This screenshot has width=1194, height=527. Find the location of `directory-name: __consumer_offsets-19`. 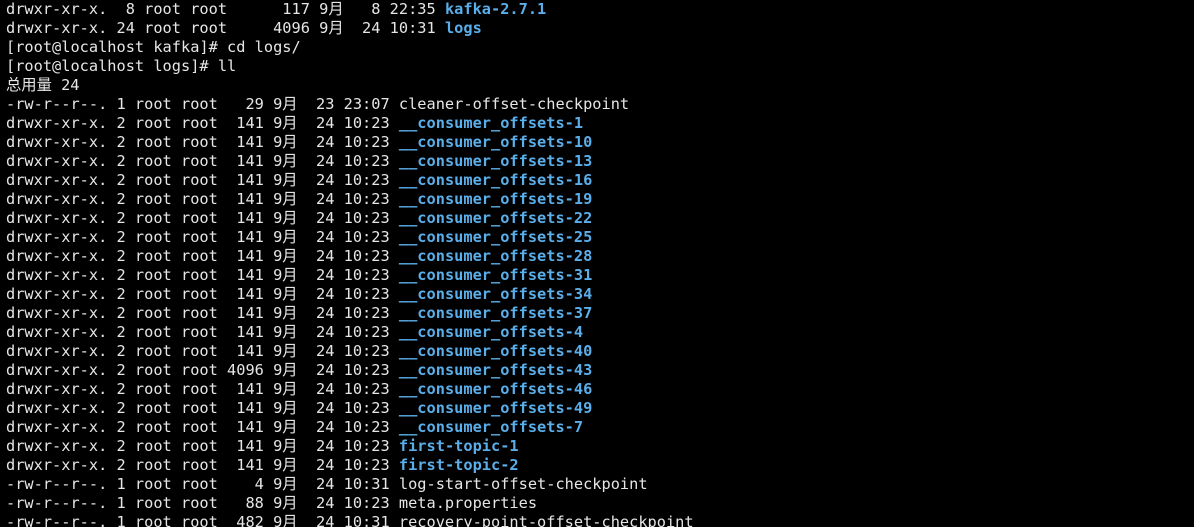

directory-name: __consumer_offsets-19 is located at coordinates (495, 199).